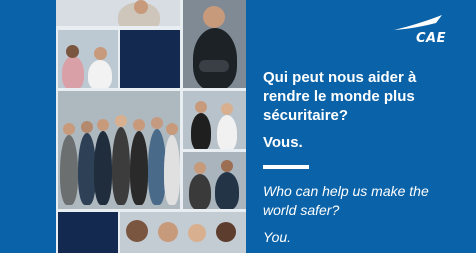 This screenshot has width=476, height=253. Describe the element at coordinates (119, 150) in the screenshot. I see `photo-team-group` at that location.